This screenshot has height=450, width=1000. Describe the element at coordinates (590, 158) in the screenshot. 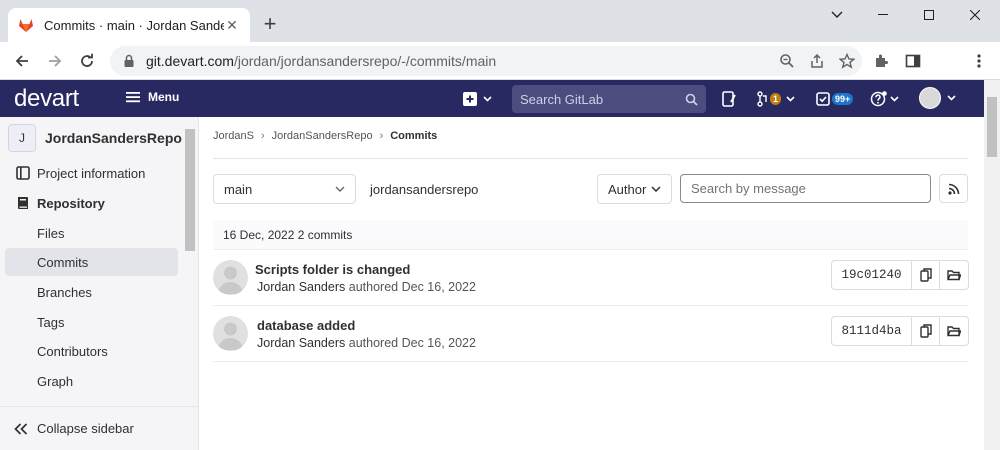

I see `divider` at that location.